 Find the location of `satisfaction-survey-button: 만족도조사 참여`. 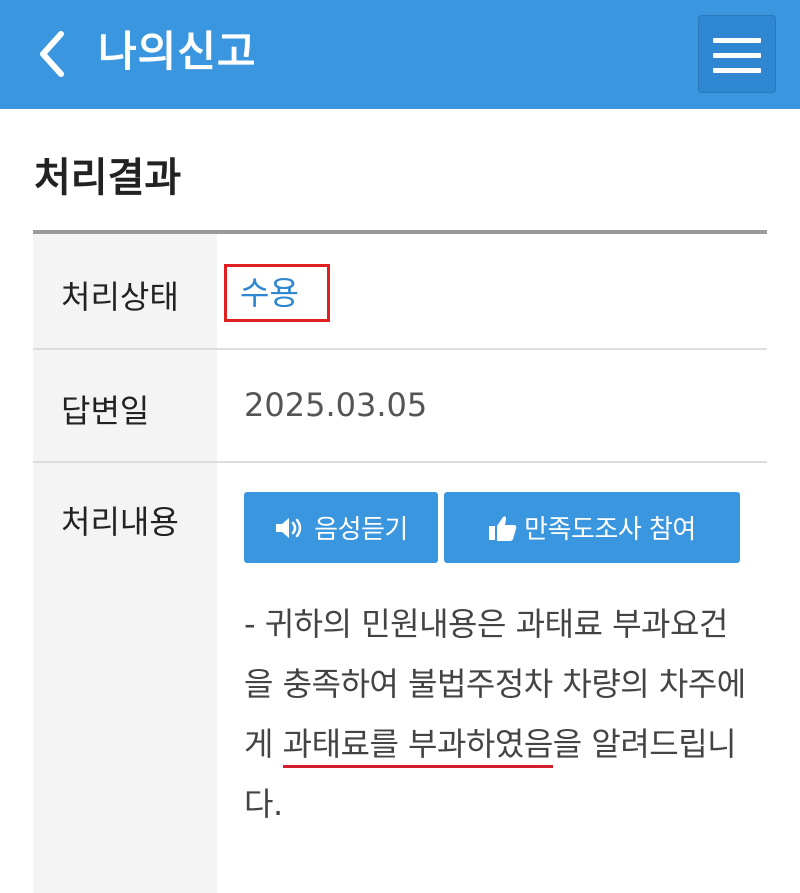

satisfaction-survey-button: 만족도조사 참여 is located at coordinates (592, 527).